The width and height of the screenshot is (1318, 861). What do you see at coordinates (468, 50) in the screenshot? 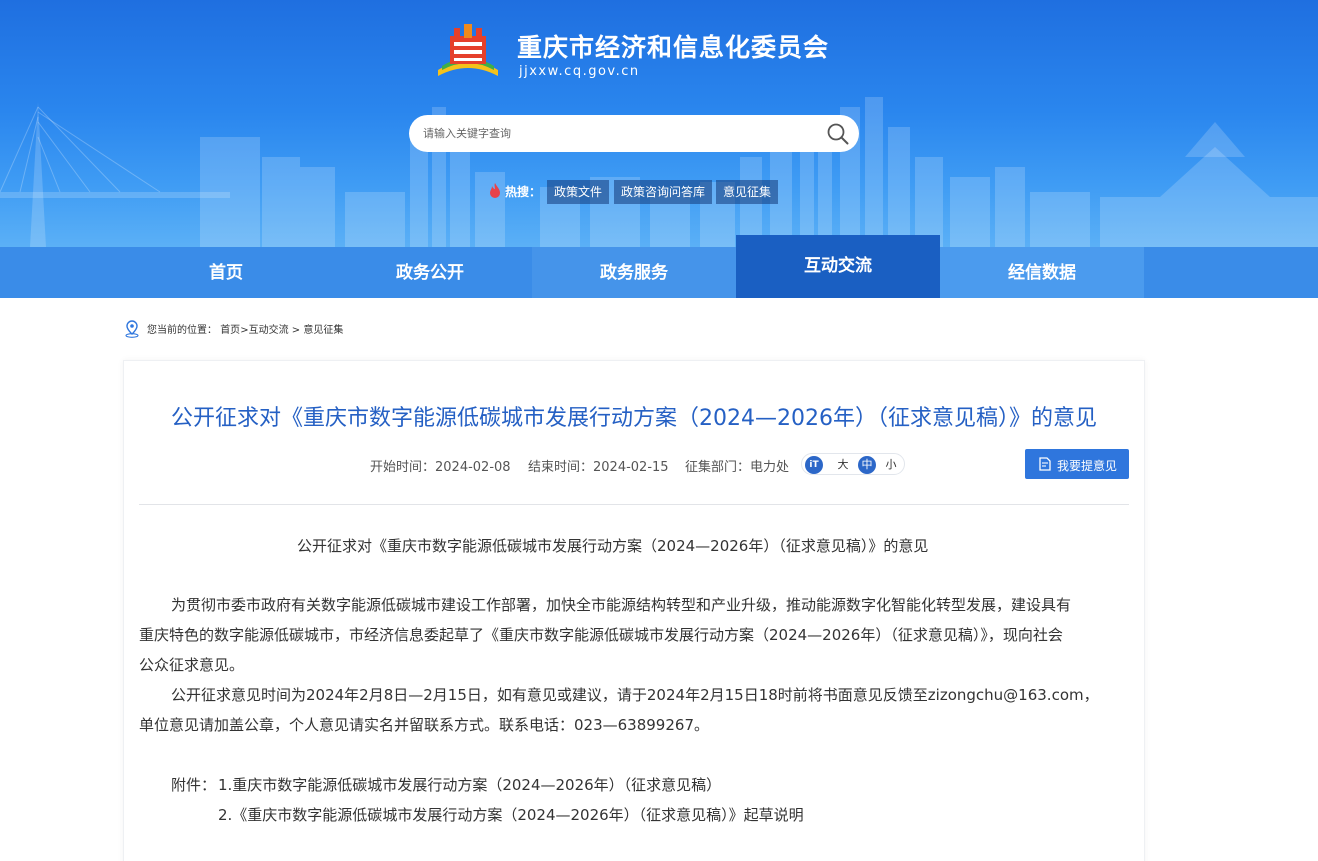
I see `site-logo-icon` at bounding box center [468, 50].